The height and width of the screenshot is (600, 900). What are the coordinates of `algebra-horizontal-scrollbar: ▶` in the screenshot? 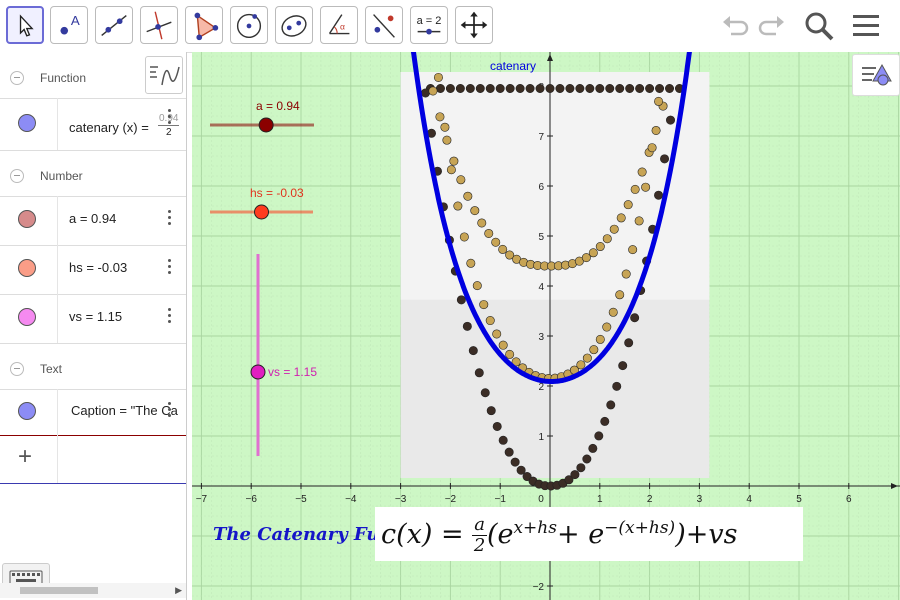 It's located at (93, 590).